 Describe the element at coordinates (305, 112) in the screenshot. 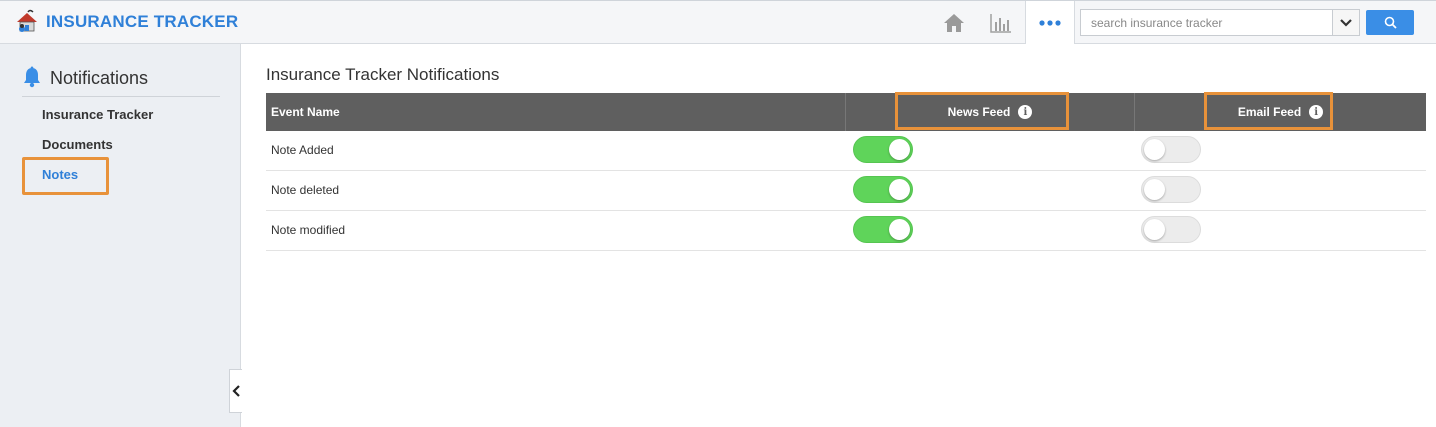

I see `header-event-name: Event Name` at that location.